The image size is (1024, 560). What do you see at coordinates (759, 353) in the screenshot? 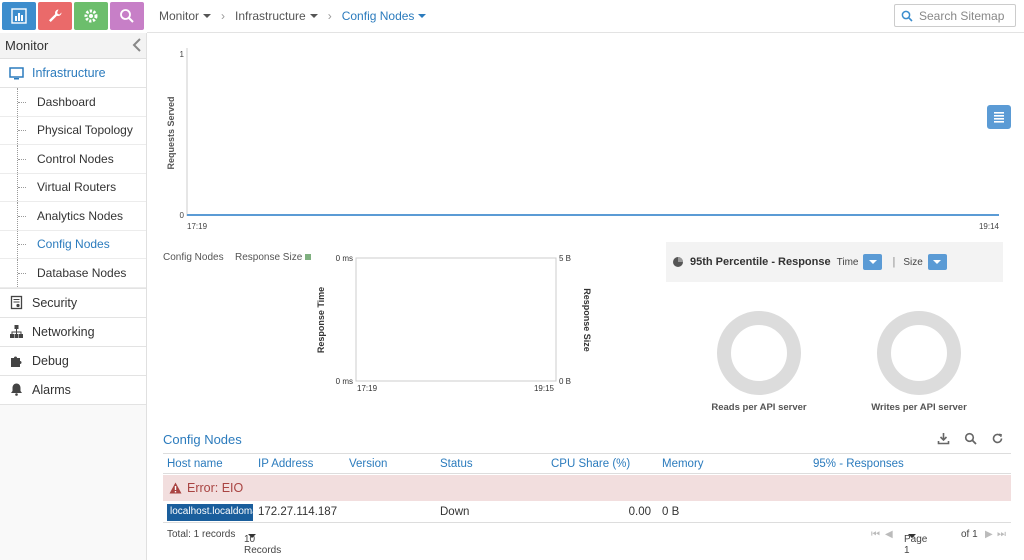
I see `reads-donut` at bounding box center [759, 353].